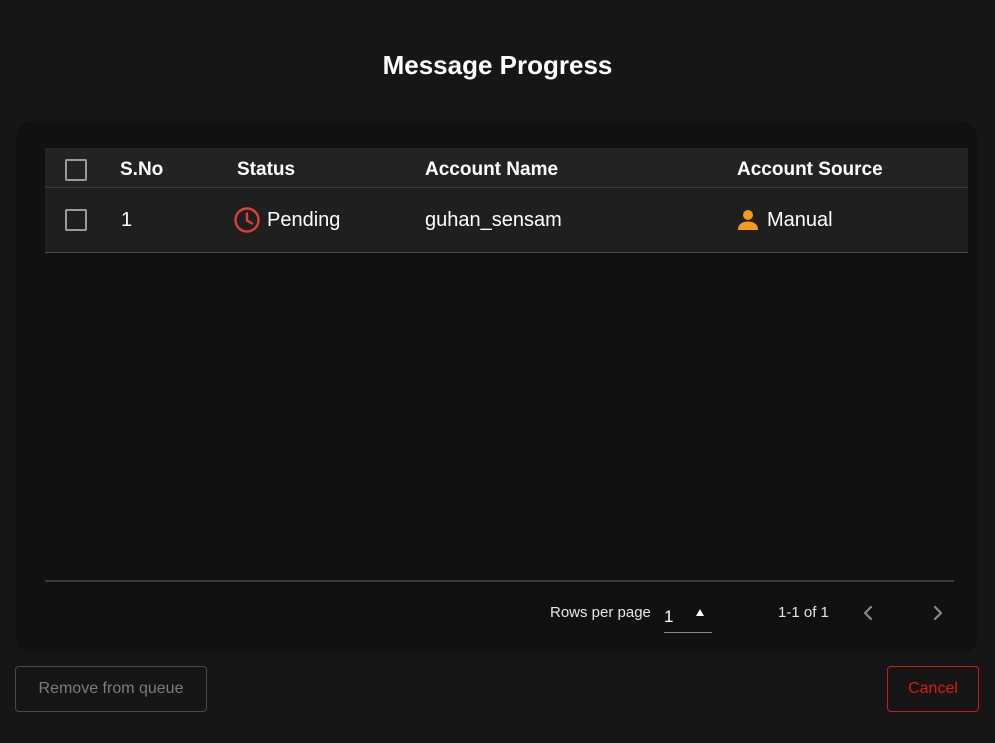 This screenshot has width=995, height=743. I want to click on chevron-right-icon, so click(938, 613).